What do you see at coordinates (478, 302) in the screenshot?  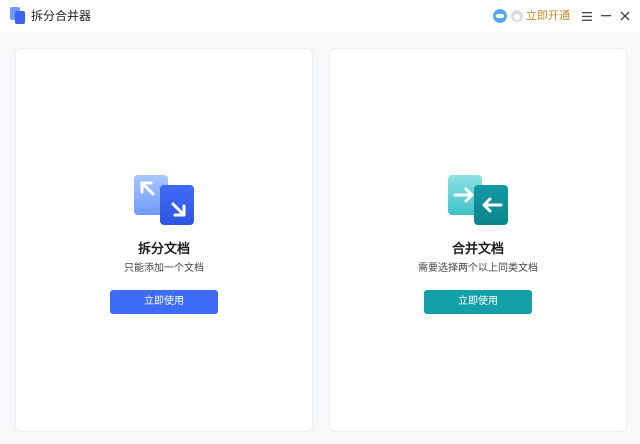 I see `merge-use-now-button: 立即使用` at bounding box center [478, 302].